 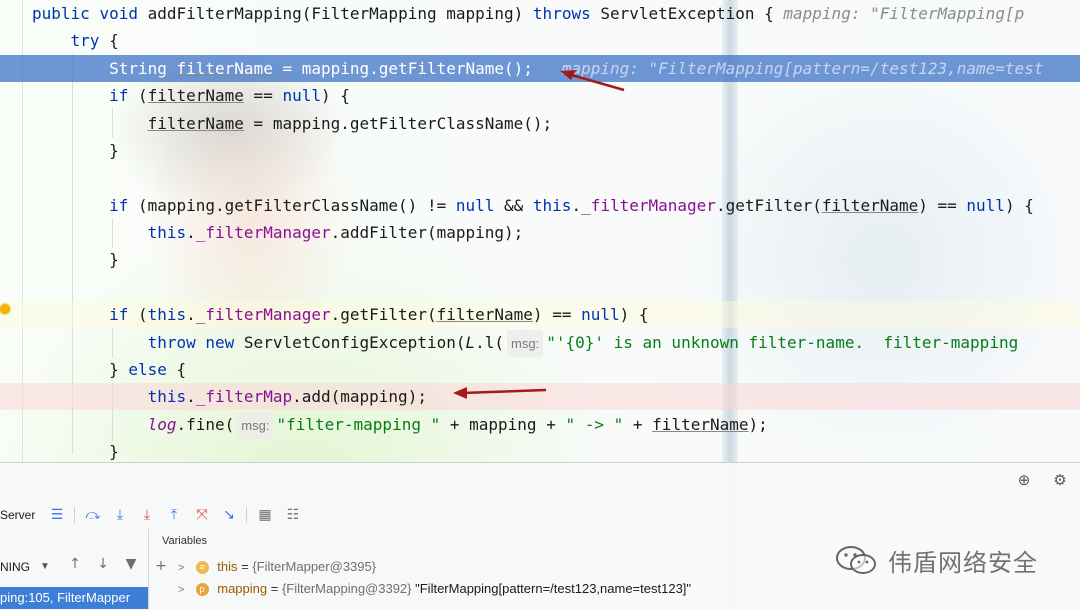 I want to click on thread-selector: NING ▼, so click(x=28, y=567).